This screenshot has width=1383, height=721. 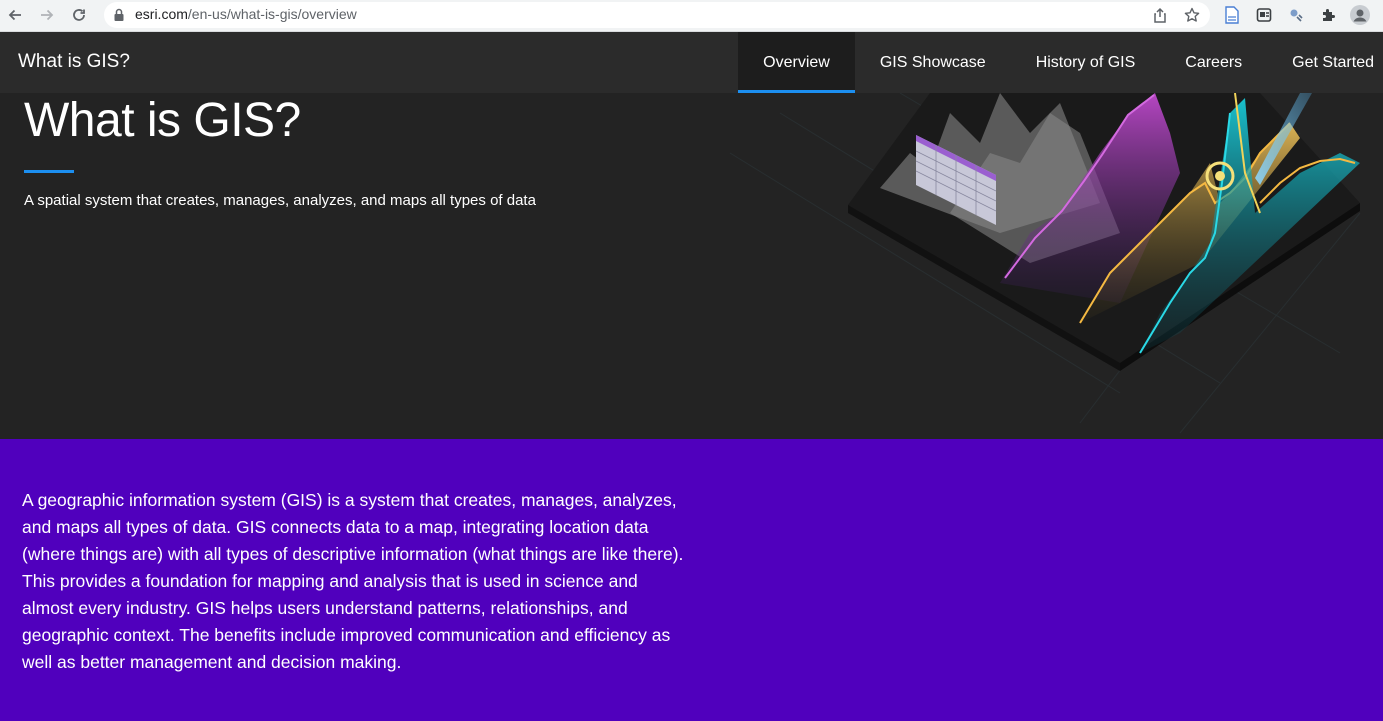 I want to click on tab-history-of-gis: History of GIS, so click(x=1086, y=62).